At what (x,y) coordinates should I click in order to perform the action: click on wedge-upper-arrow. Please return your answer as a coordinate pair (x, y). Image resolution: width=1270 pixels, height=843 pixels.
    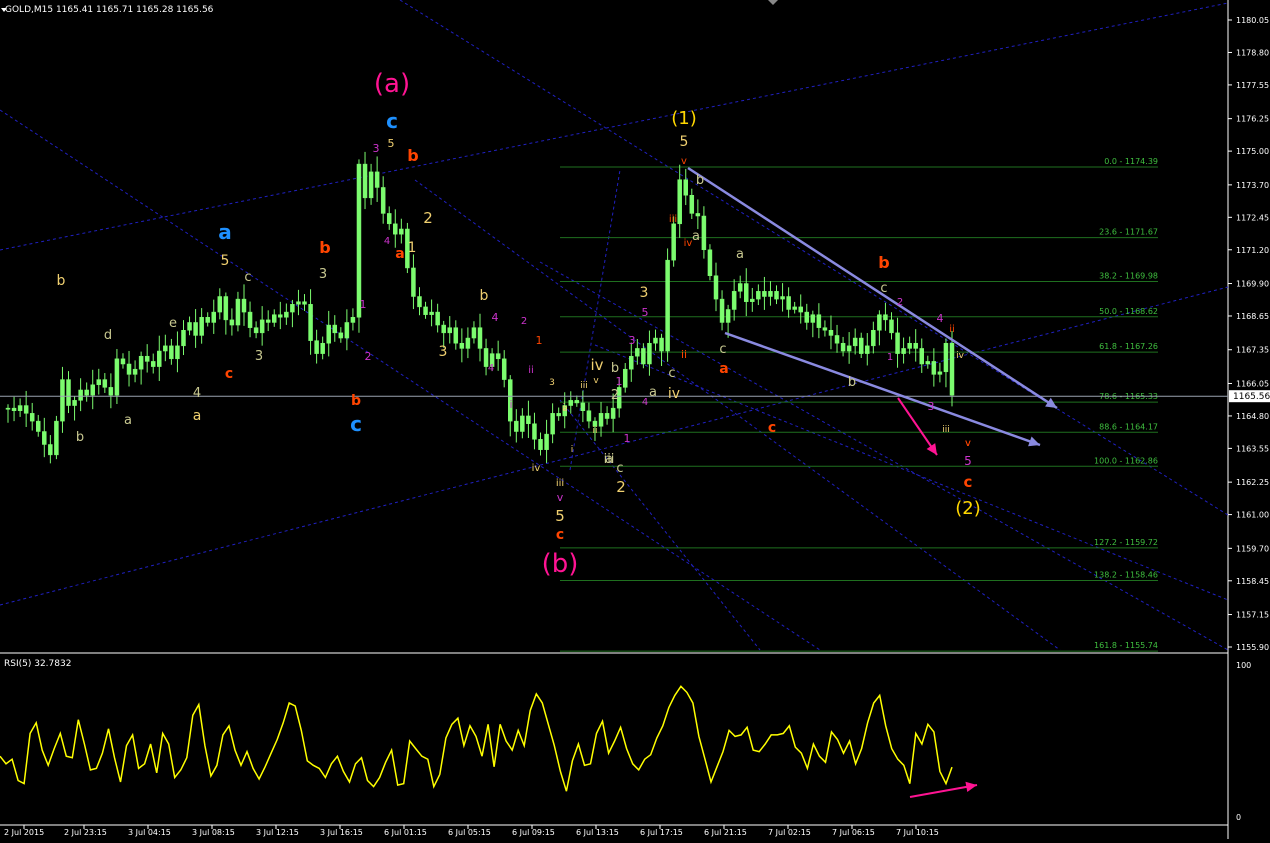
    Looking at the image, I should click on (872, 288).